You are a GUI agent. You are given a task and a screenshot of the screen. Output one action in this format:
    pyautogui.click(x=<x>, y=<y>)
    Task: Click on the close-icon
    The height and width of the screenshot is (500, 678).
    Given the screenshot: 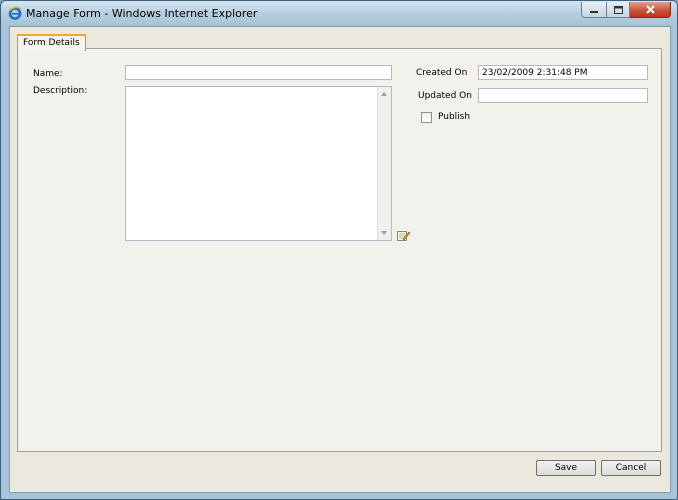 What is the action you would take?
    pyautogui.click(x=650, y=9)
    